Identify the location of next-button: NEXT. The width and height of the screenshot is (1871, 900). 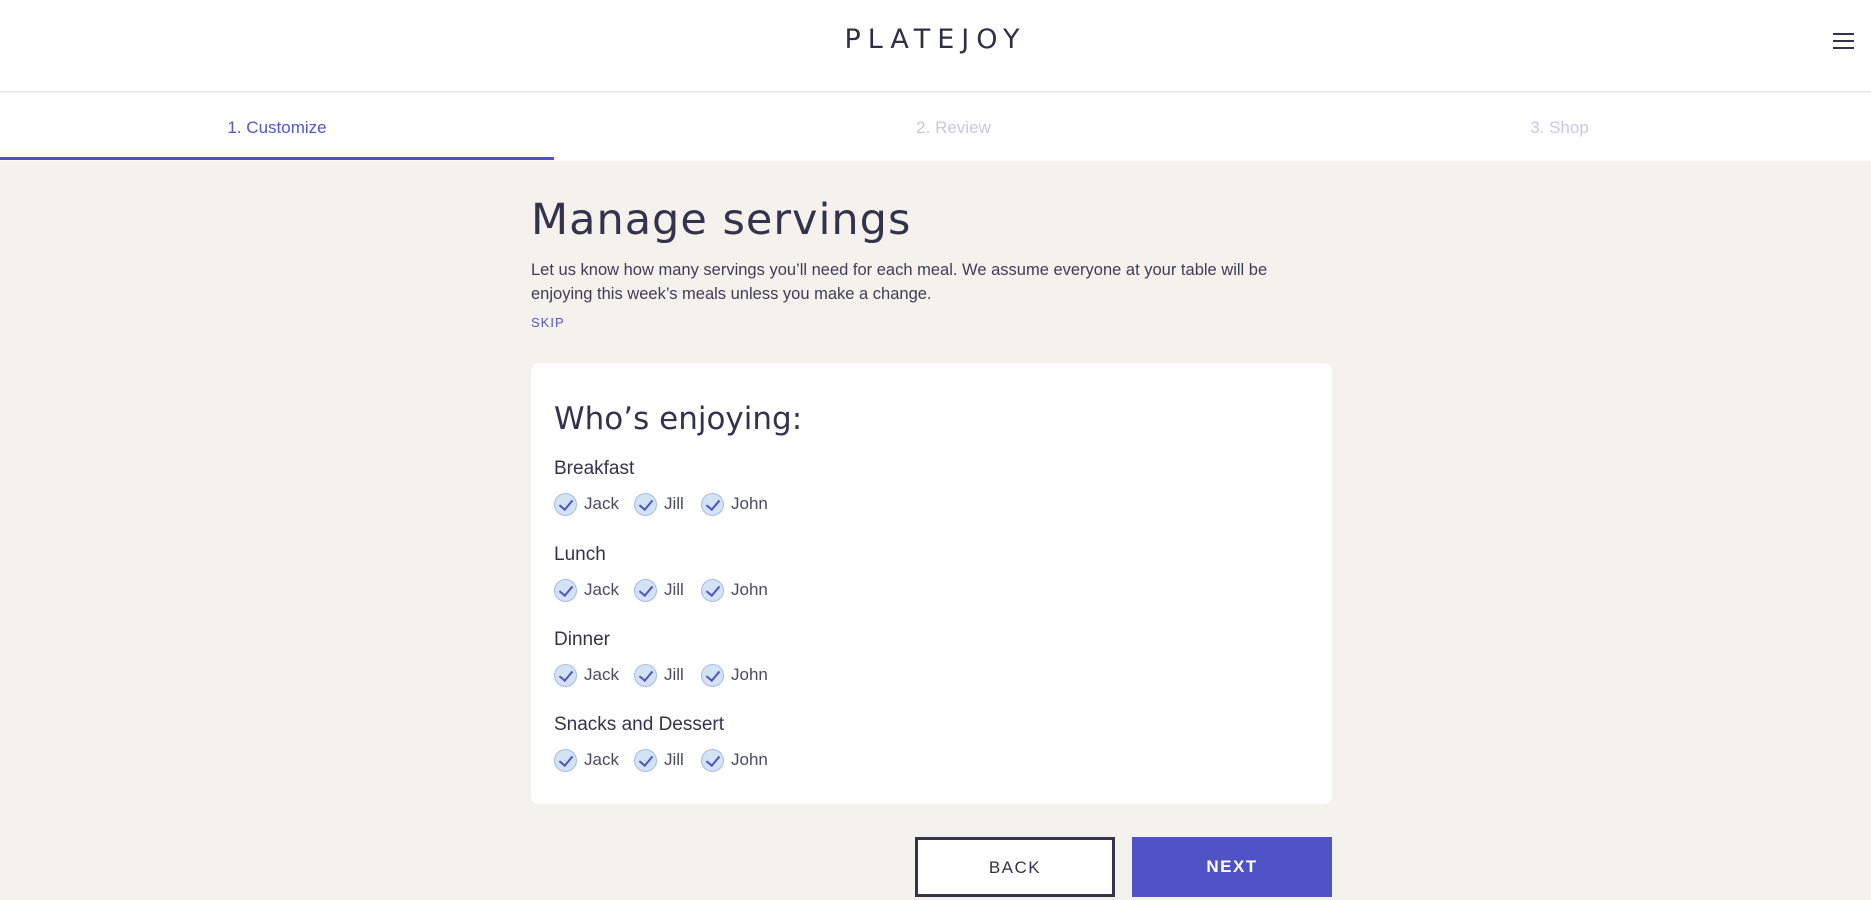
(1232, 867).